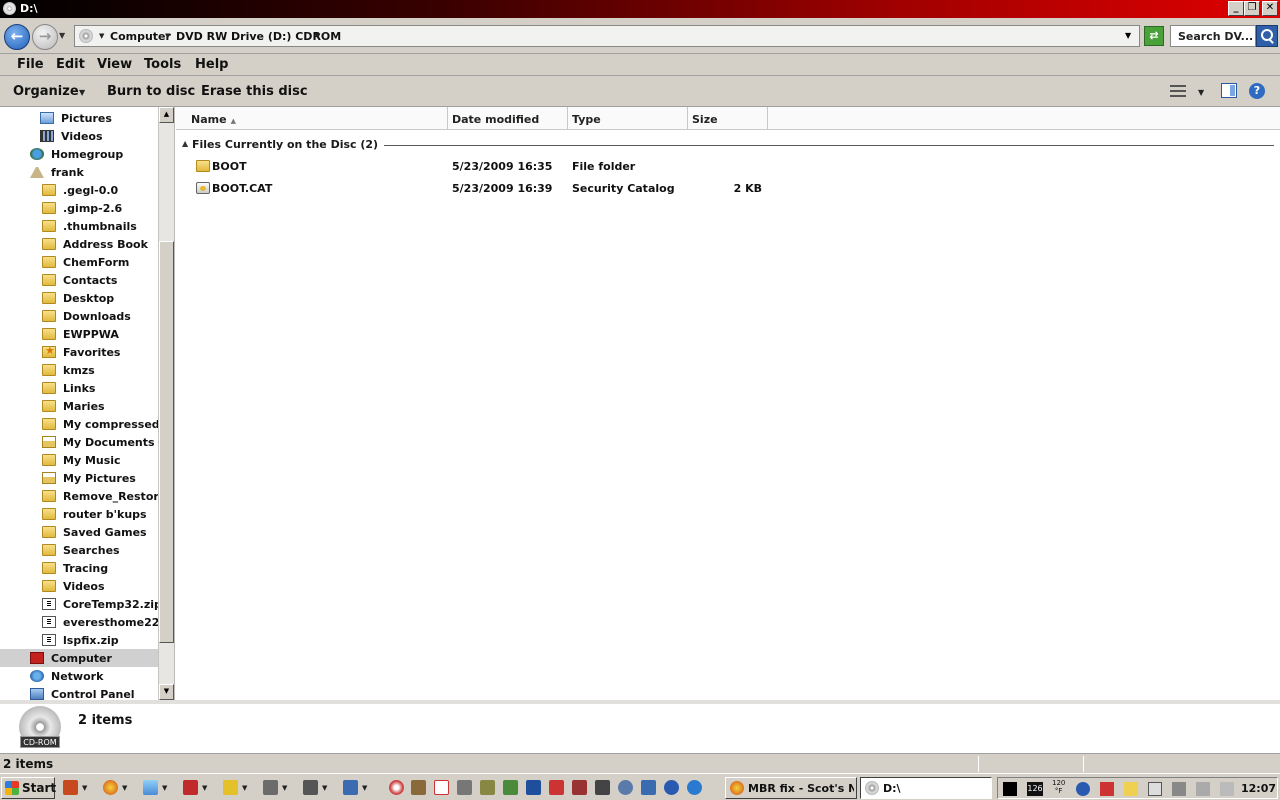  What do you see at coordinates (17, 37) in the screenshot?
I see `back-button: ←` at bounding box center [17, 37].